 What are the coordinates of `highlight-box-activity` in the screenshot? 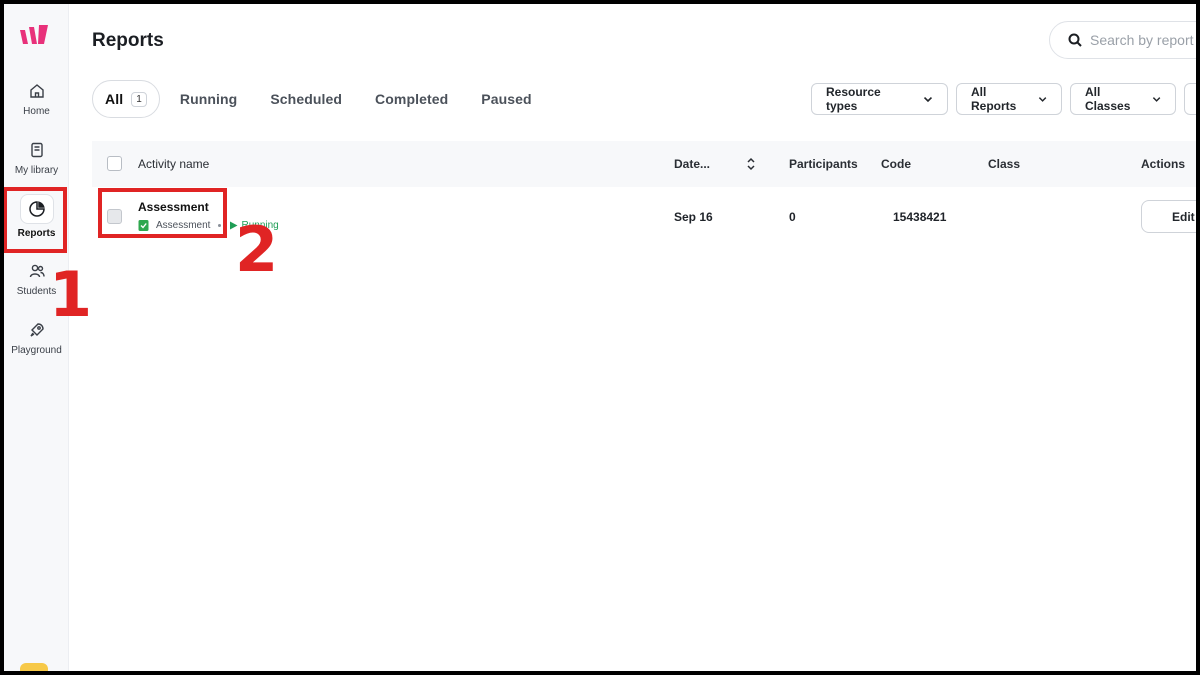 It's located at (162, 213).